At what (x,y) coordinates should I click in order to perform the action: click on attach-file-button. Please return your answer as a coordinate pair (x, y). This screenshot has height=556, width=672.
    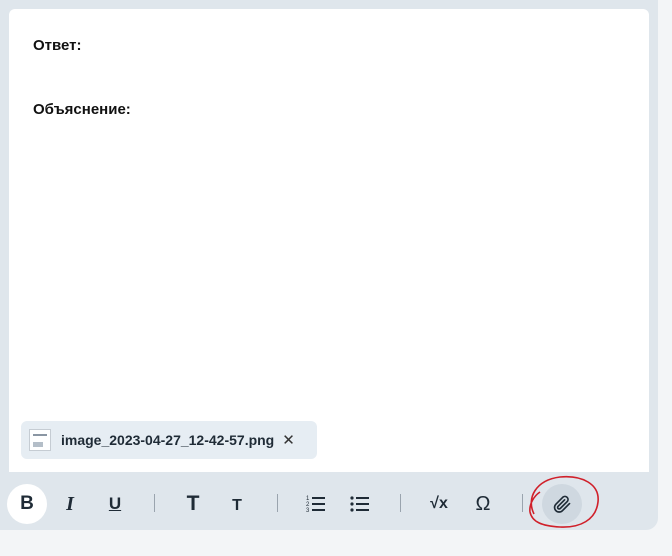
    Looking at the image, I should click on (562, 504).